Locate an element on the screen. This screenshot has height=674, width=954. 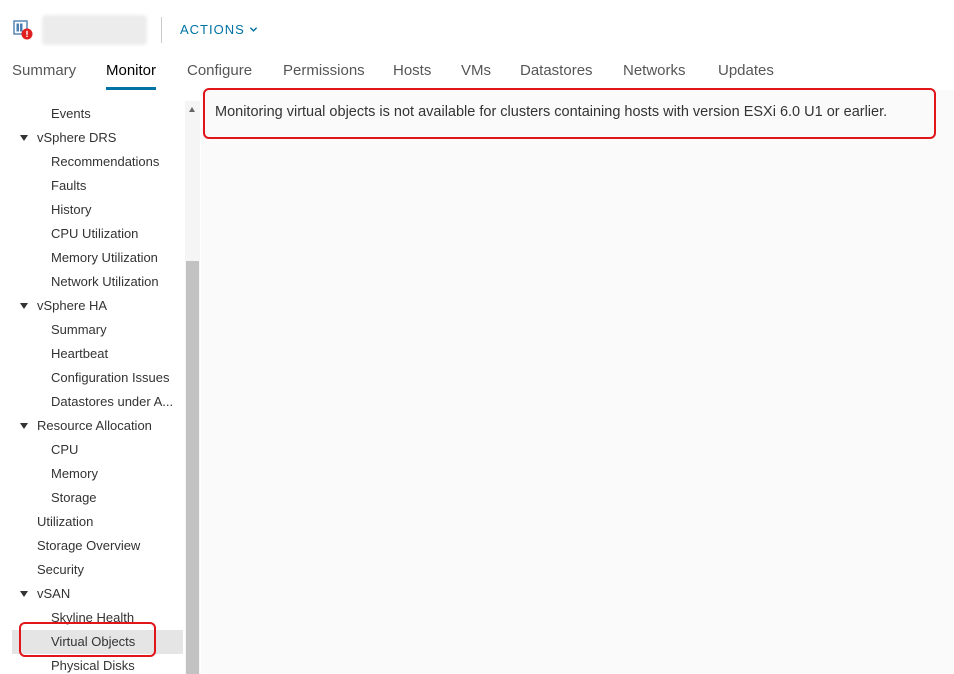
nav-group-label: vSphere HA is located at coordinates (72, 305).